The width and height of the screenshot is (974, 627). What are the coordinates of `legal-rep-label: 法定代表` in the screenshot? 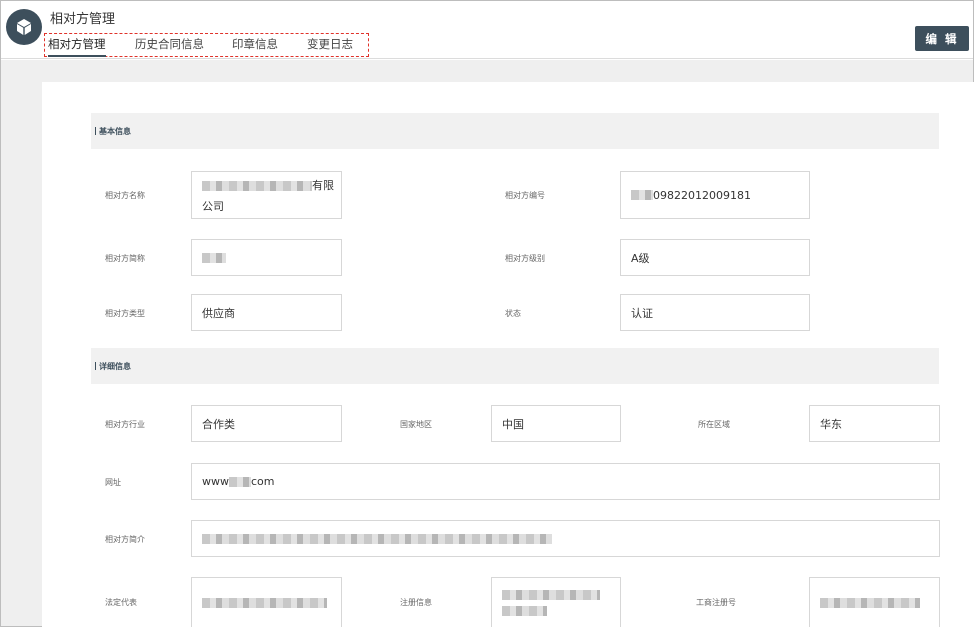 It's located at (121, 602).